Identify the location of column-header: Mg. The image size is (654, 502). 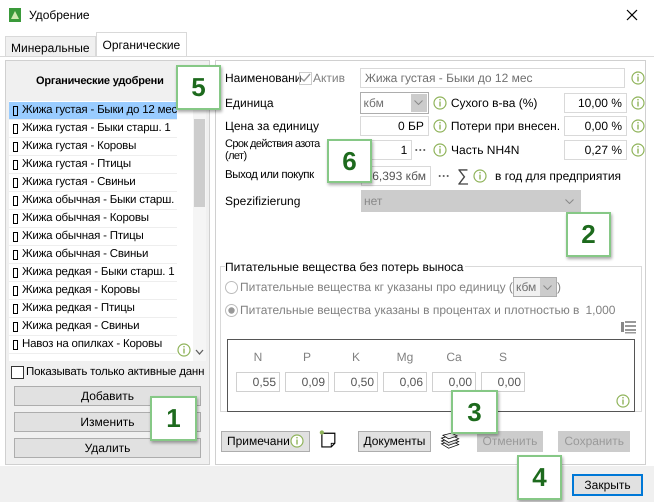
(405, 357).